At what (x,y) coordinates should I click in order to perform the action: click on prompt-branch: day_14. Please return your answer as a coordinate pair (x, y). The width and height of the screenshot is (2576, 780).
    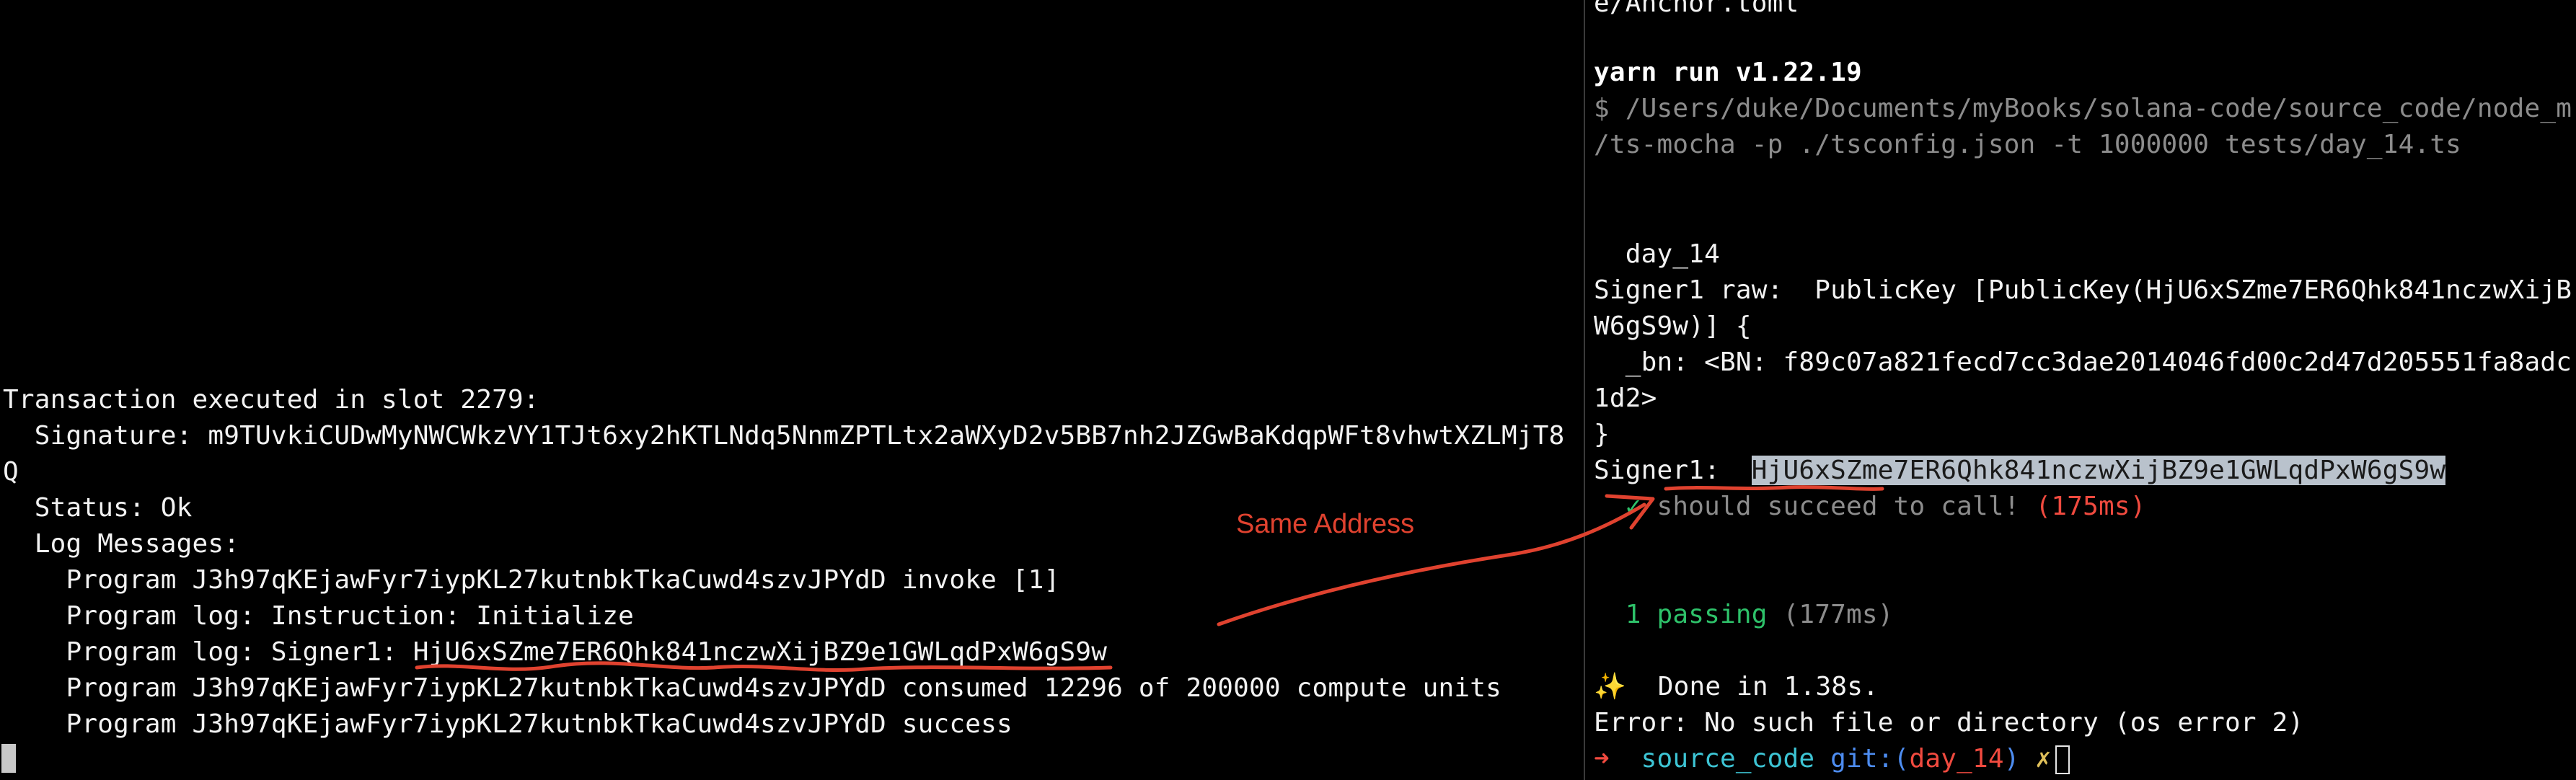
    Looking at the image, I should click on (1956, 759).